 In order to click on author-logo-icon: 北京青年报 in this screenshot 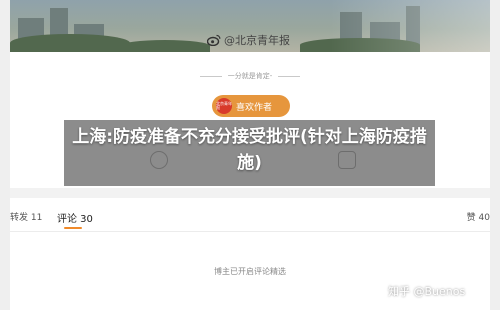, I will do `click(224, 106)`.